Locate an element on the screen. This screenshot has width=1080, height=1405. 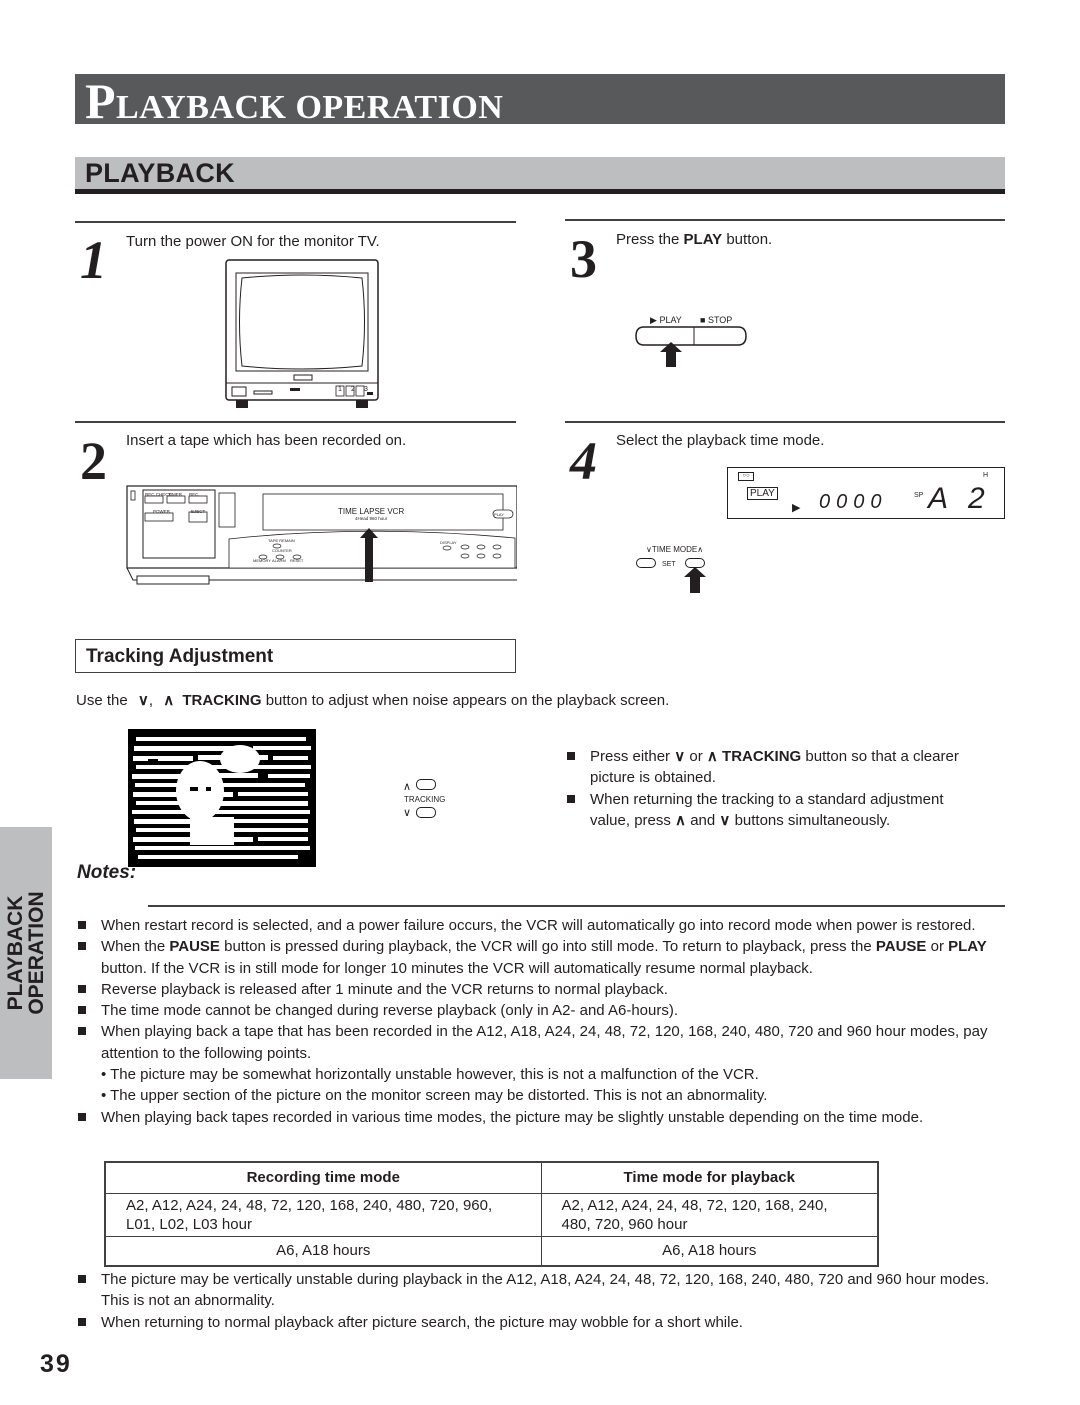
vcr-label-power: POWER is located at coordinates (162, 511).